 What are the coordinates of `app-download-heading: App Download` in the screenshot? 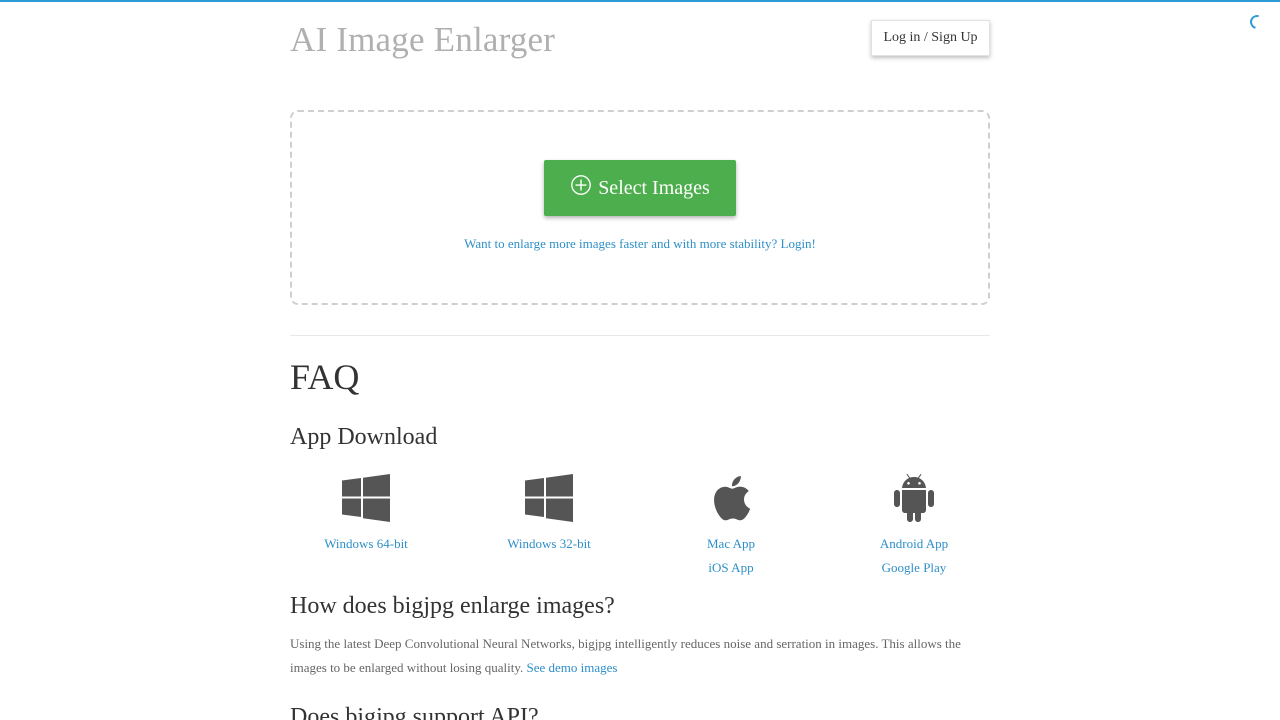 It's located at (364, 437).